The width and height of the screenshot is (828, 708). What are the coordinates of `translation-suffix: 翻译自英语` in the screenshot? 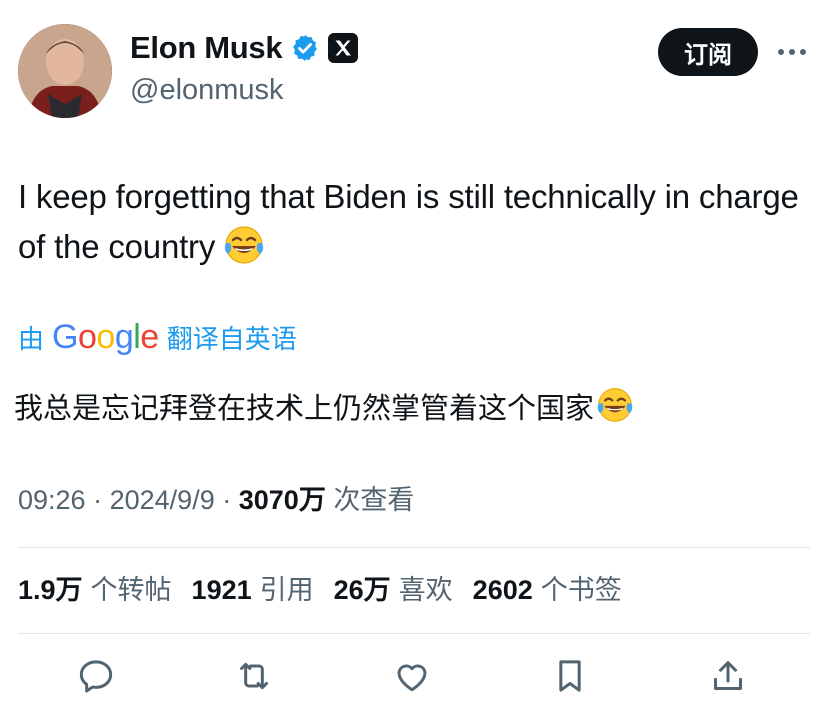 It's located at (231, 340).